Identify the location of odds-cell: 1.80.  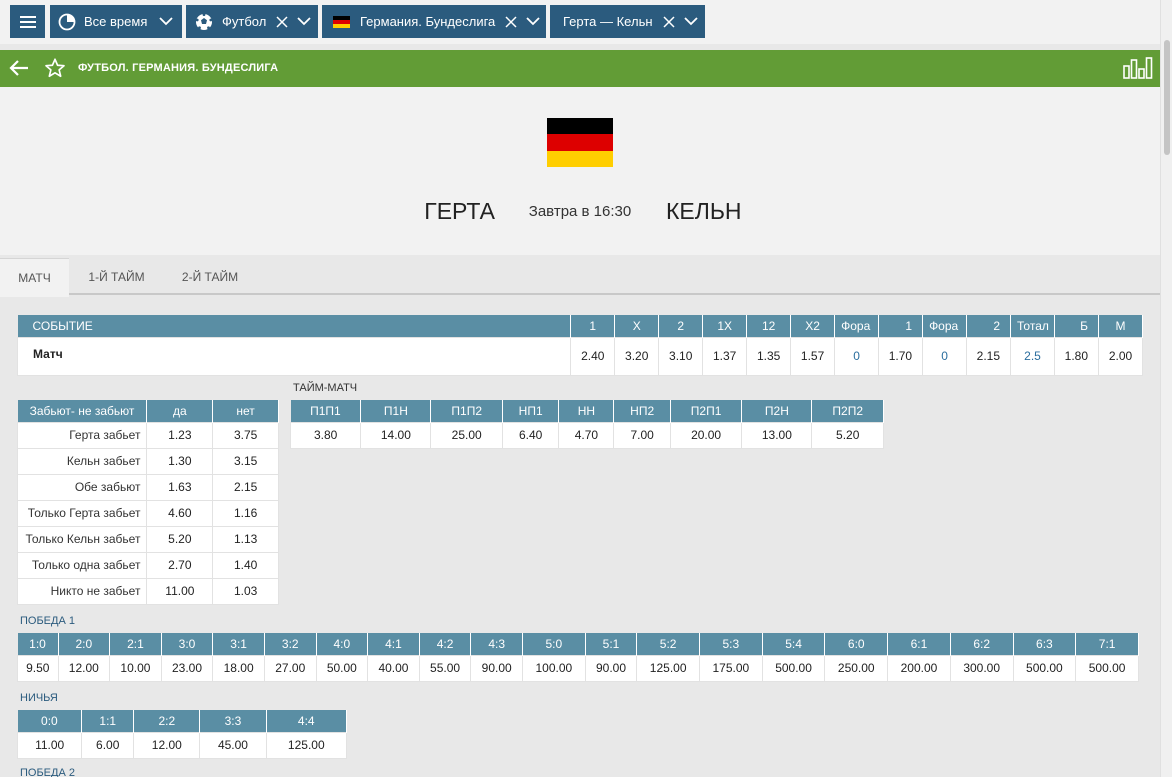
(1076, 356).